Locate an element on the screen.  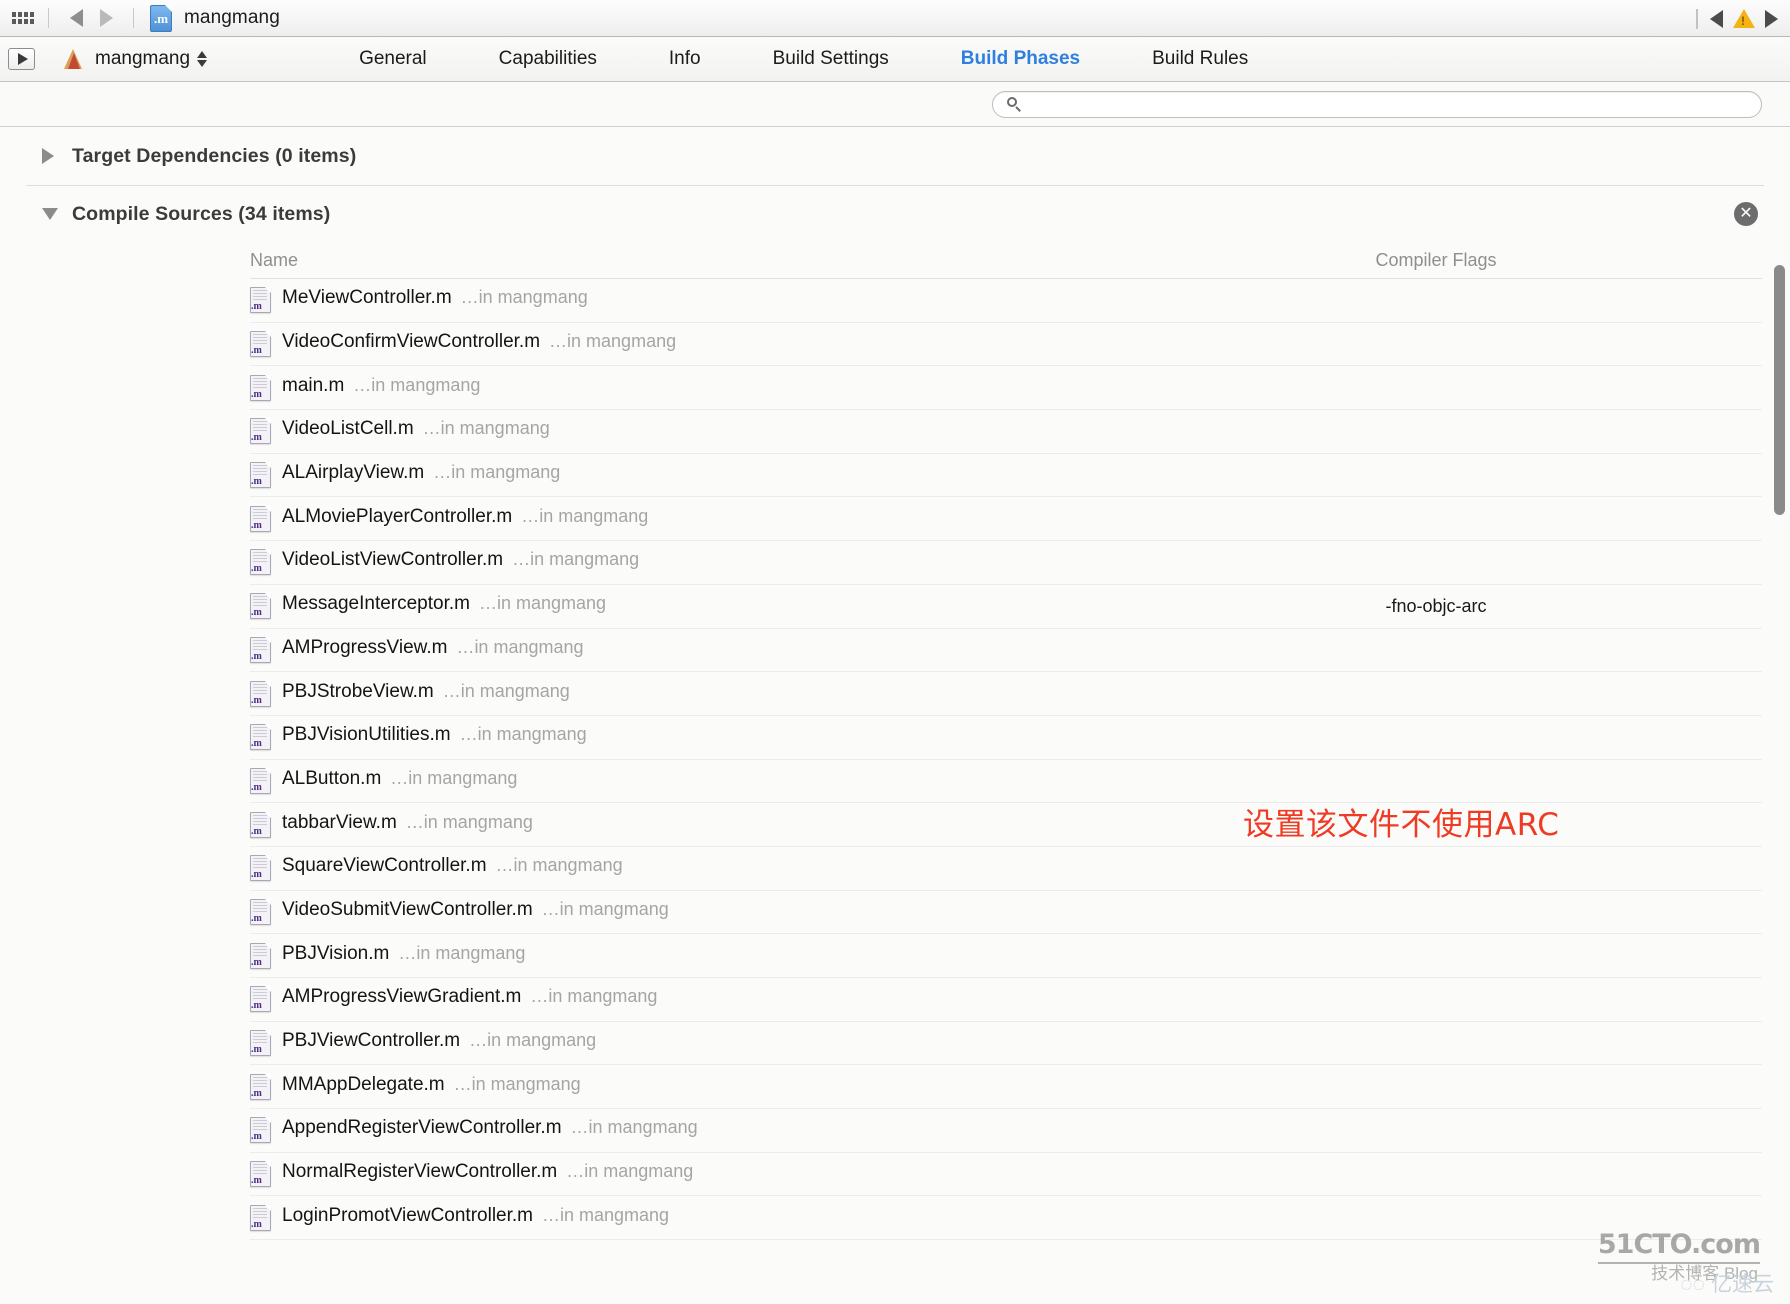
previous-issue-icon is located at coordinates (1716, 18).